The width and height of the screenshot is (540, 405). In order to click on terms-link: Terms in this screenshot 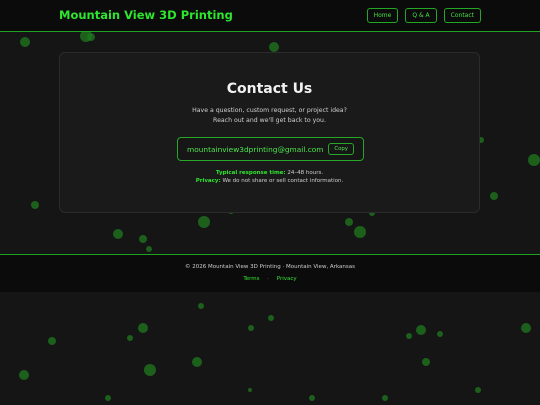, I will do `click(251, 279)`.